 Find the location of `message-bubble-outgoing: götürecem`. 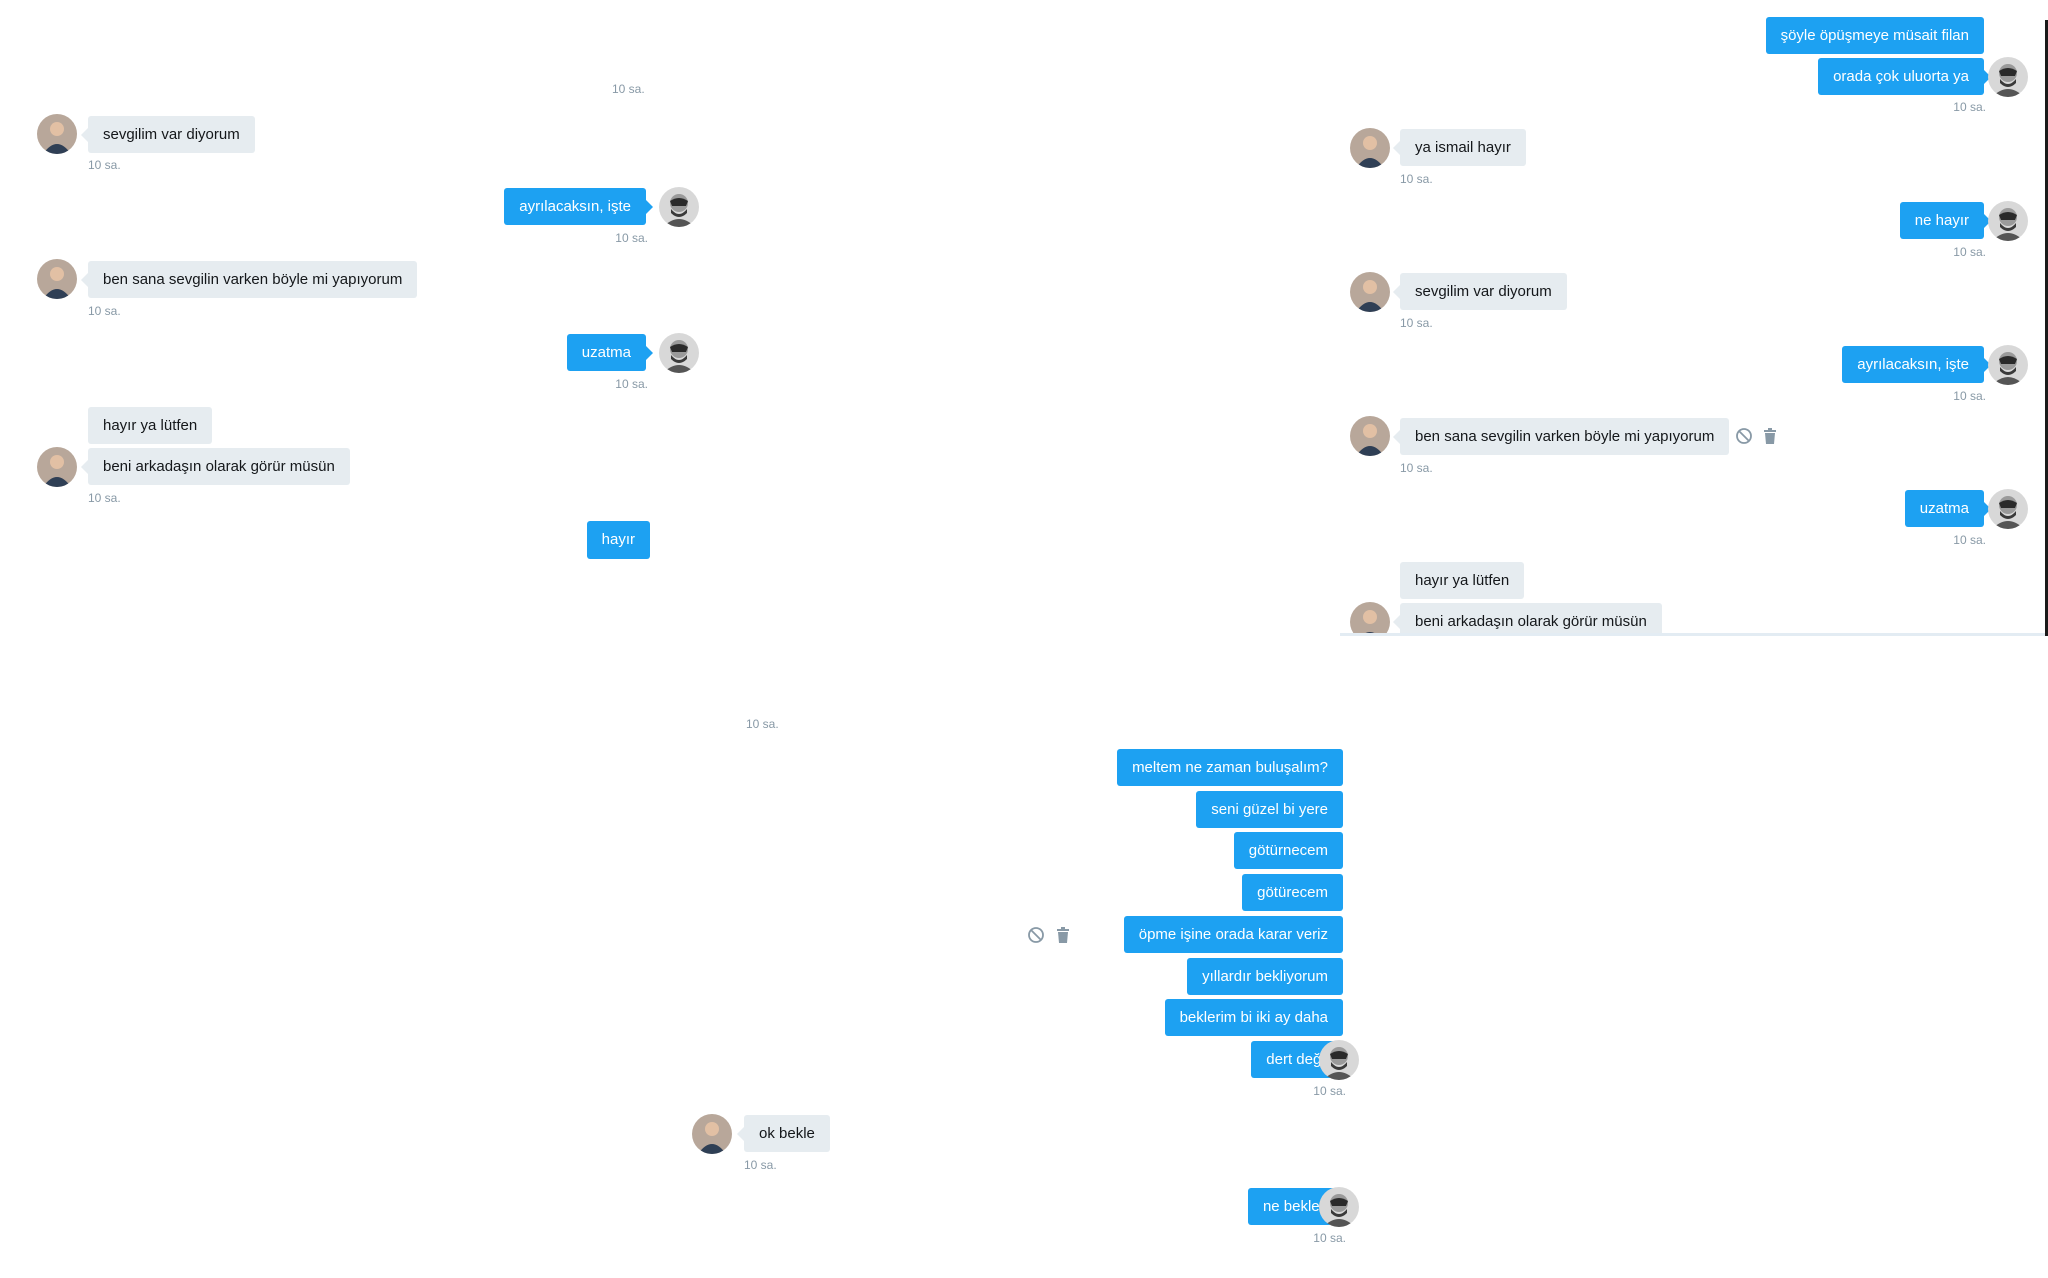

message-bubble-outgoing: götürecem is located at coordinates (1292, 892).